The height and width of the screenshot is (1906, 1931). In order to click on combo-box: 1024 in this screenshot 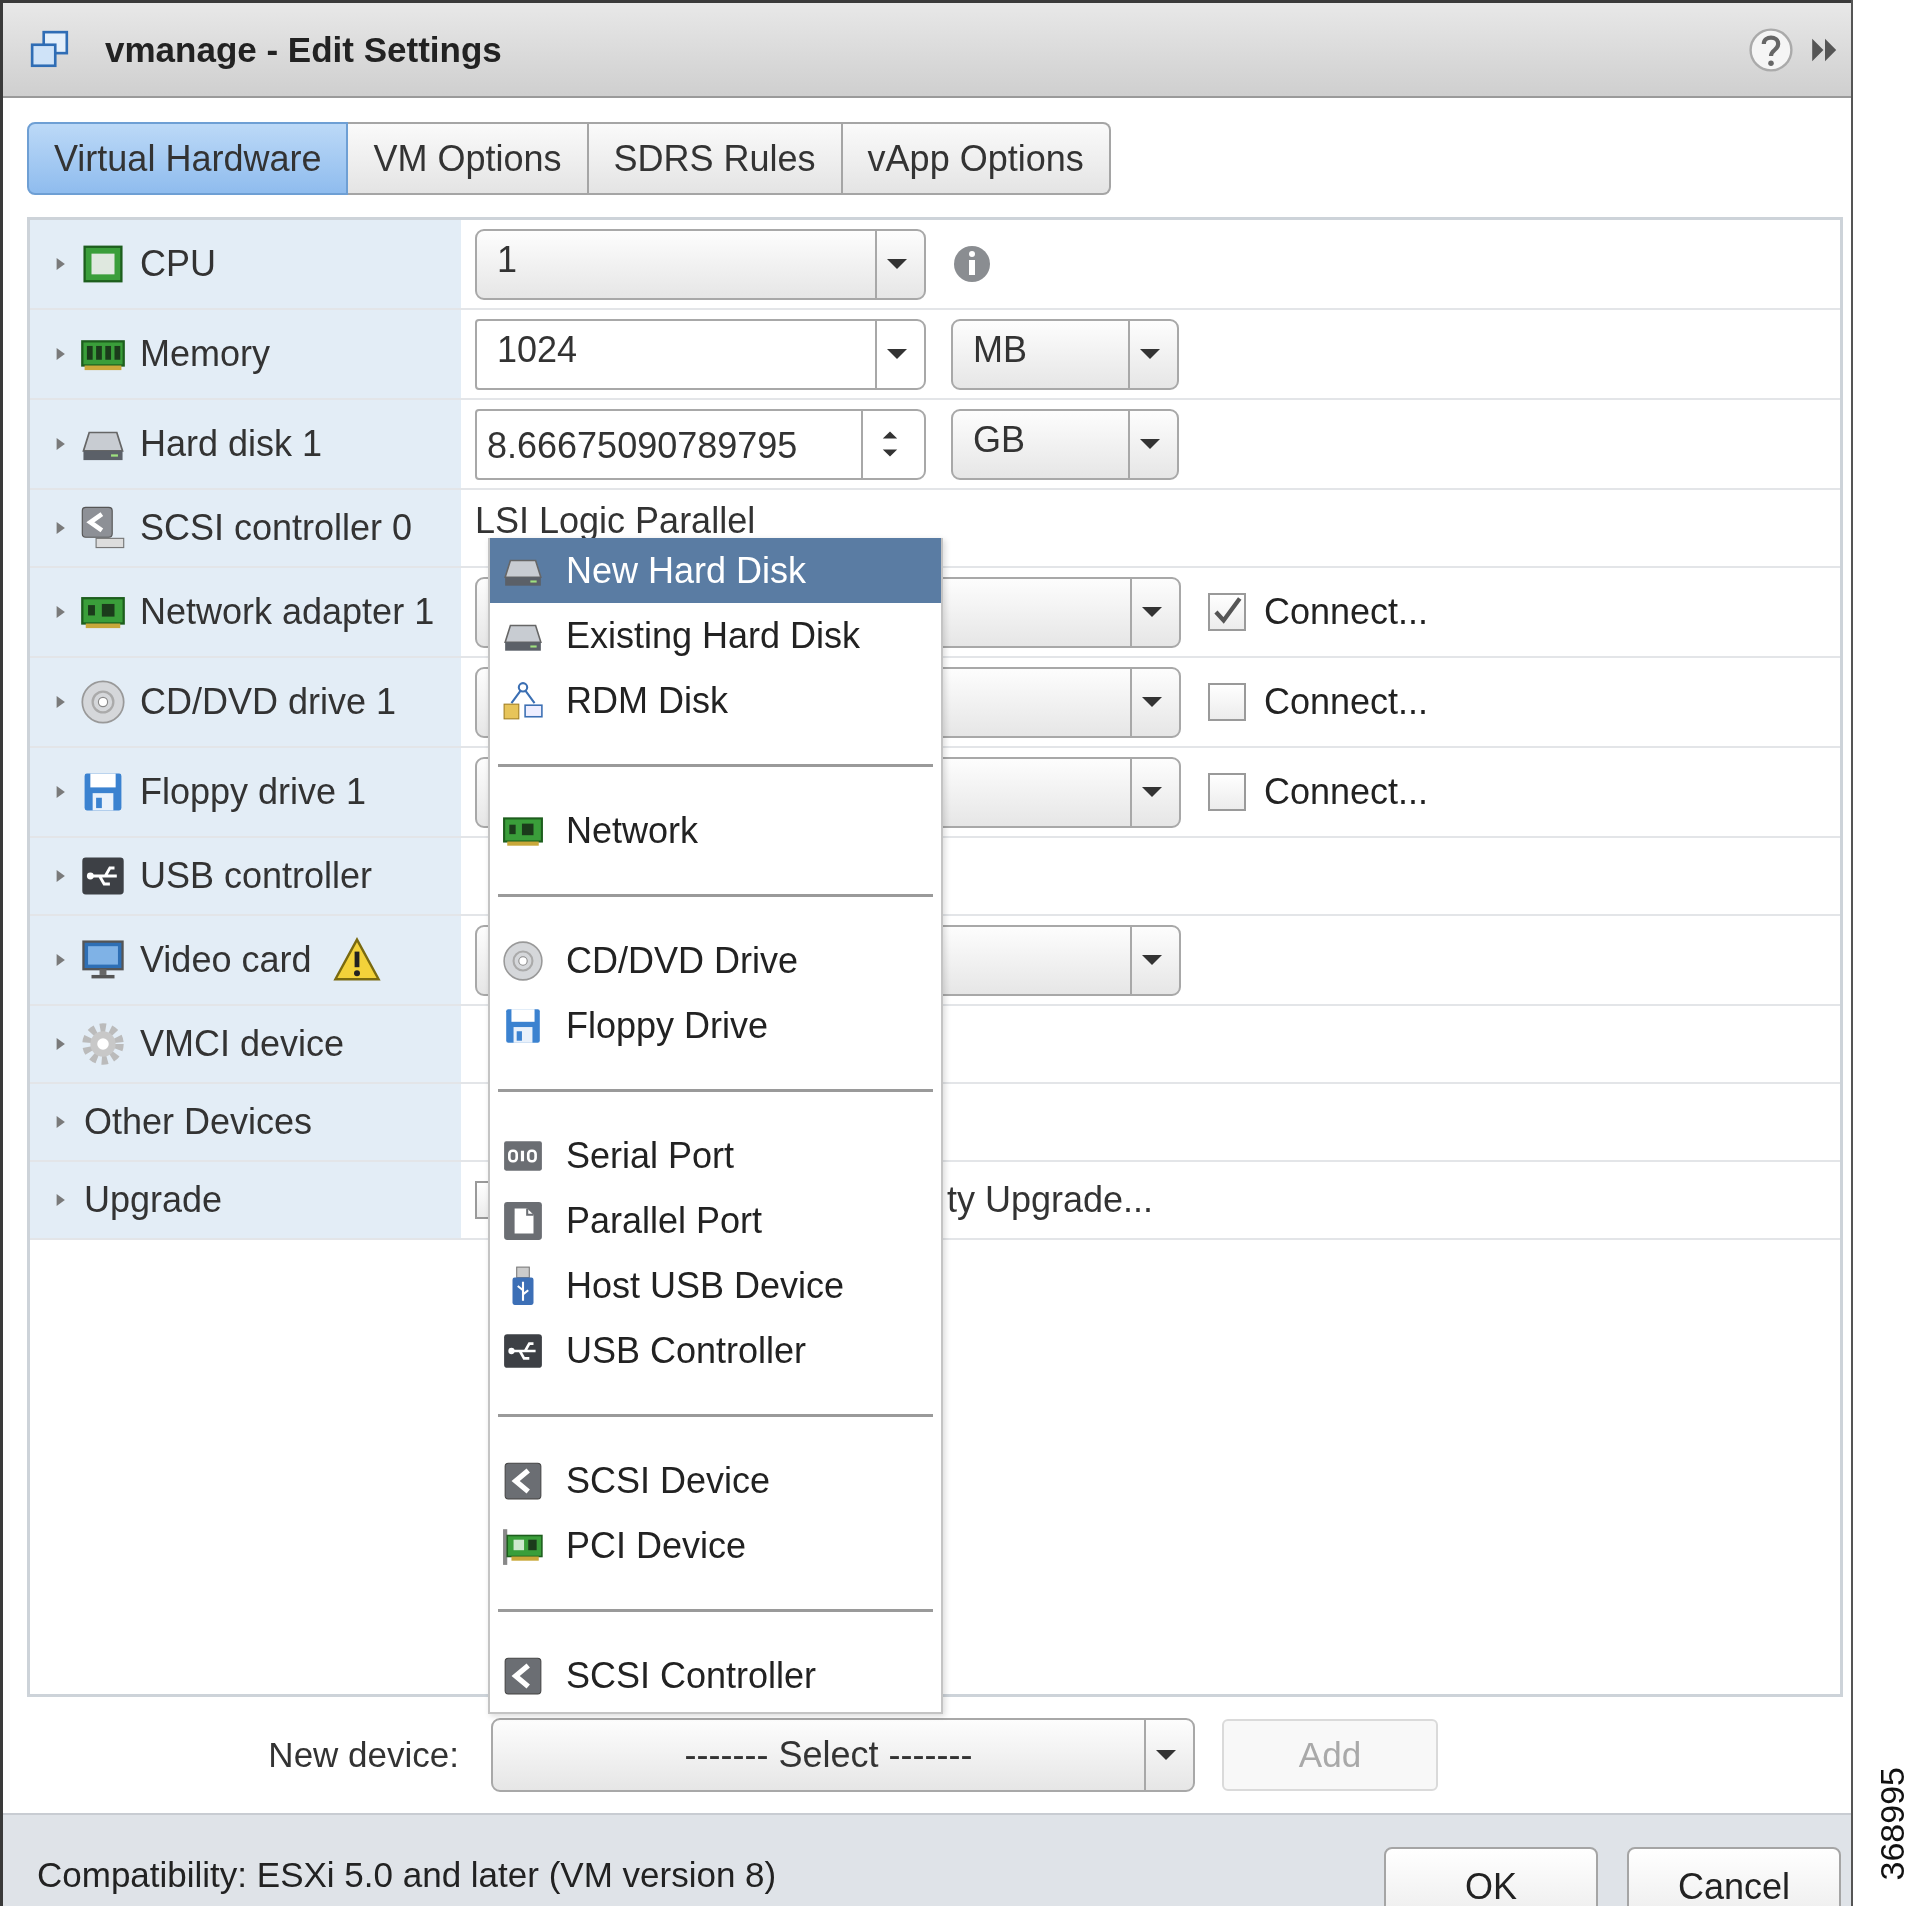, I will do `click(700, 354)`.